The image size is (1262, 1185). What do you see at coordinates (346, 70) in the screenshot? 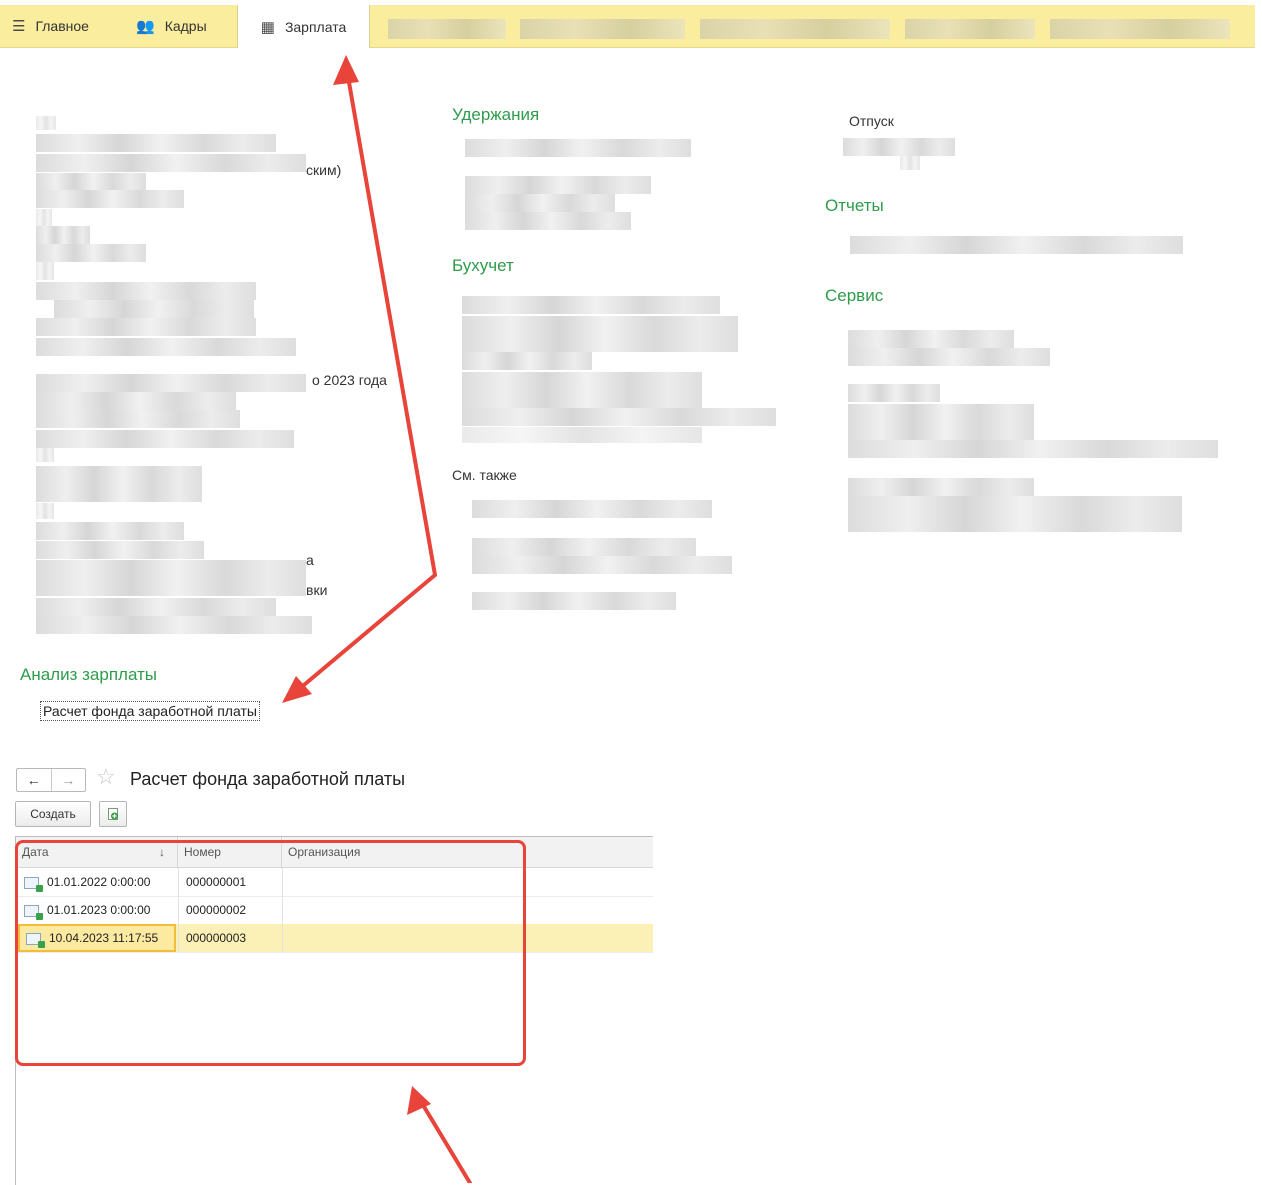
I see `annotation-arrowhead` at bounding box center [346, 70].